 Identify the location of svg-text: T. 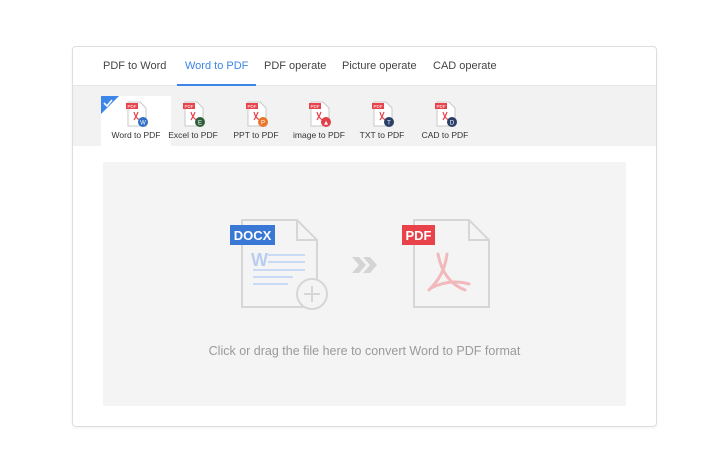
(389, 124).